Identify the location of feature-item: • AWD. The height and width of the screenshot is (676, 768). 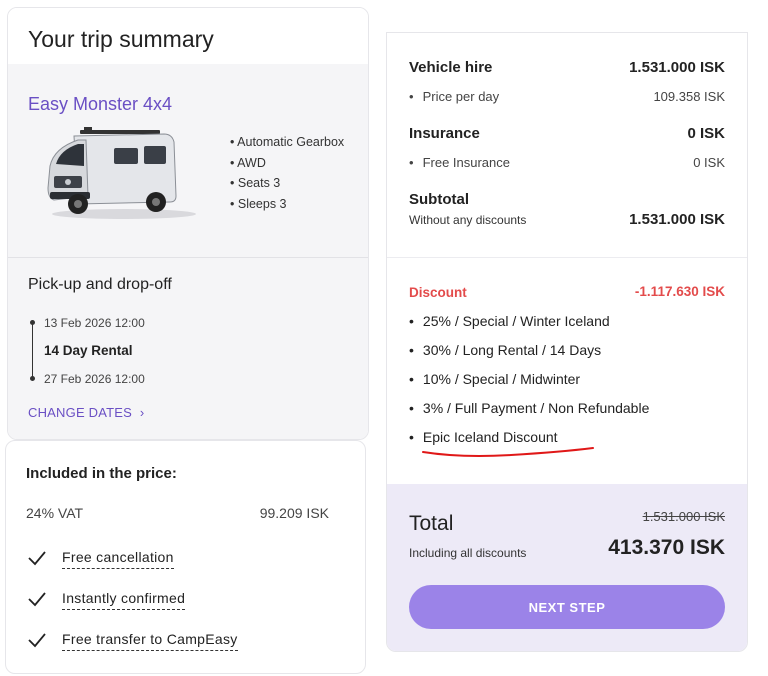
(248, 162).